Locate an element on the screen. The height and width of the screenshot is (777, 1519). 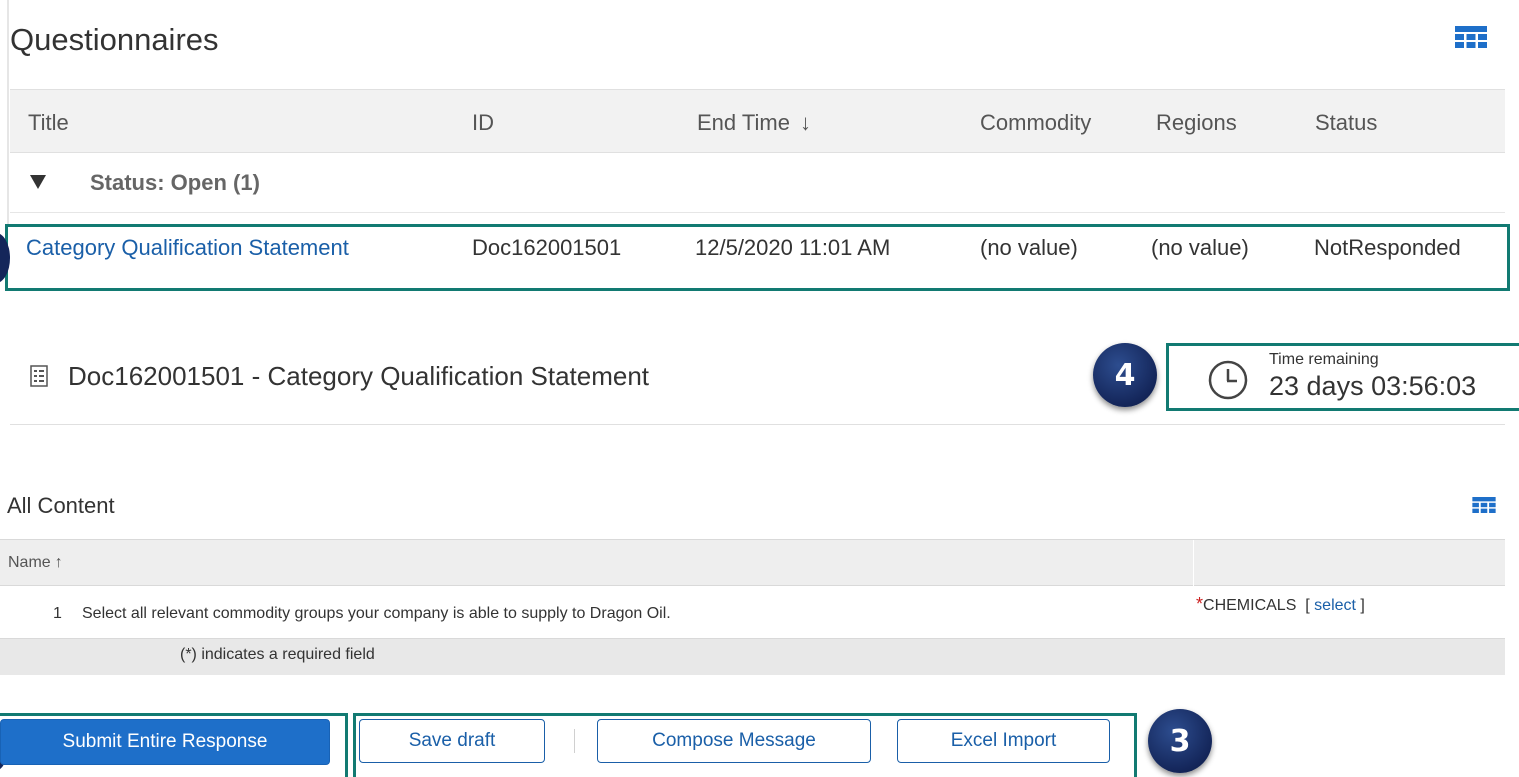
all-content-title: All Content is located at coordinates (61, 505).